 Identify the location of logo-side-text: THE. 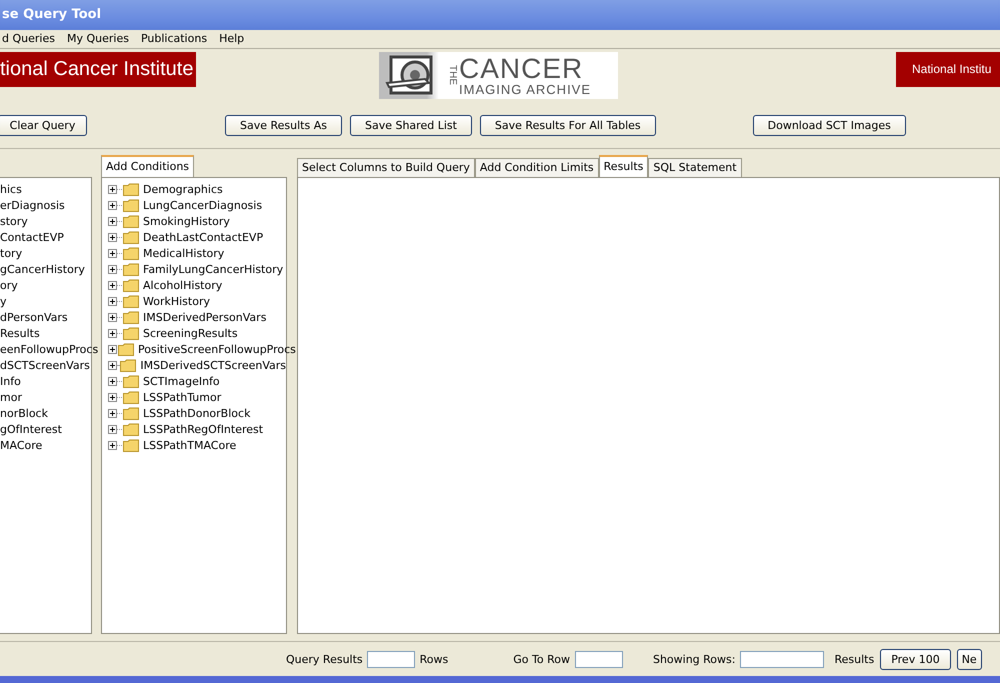
(452, 75).